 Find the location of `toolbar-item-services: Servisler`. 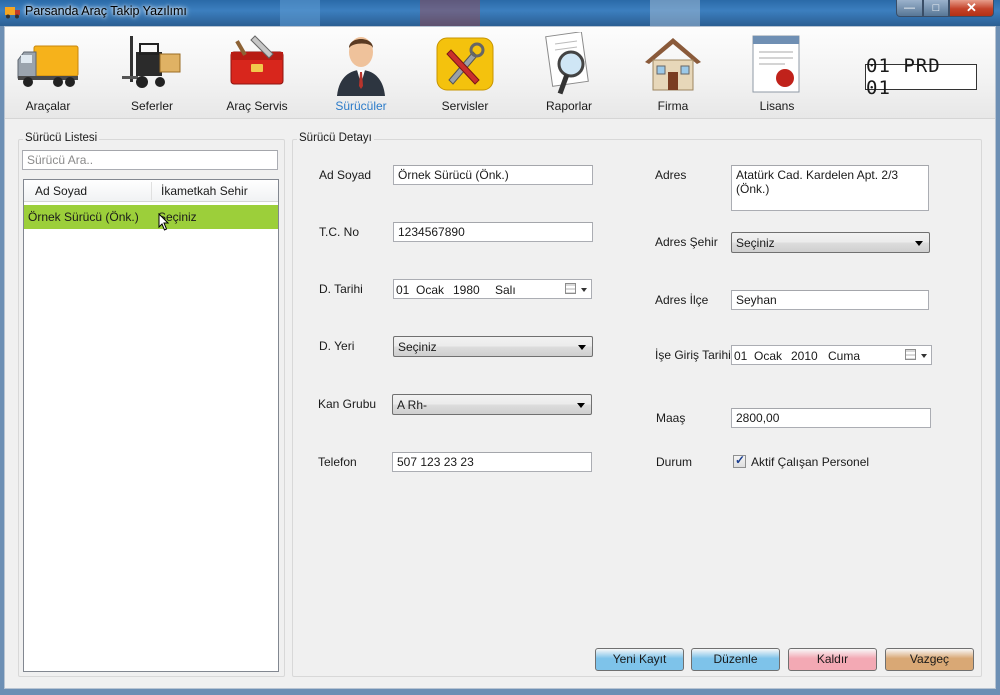

toolbar-item-services: Servisler is located at coordinates (465, 73).